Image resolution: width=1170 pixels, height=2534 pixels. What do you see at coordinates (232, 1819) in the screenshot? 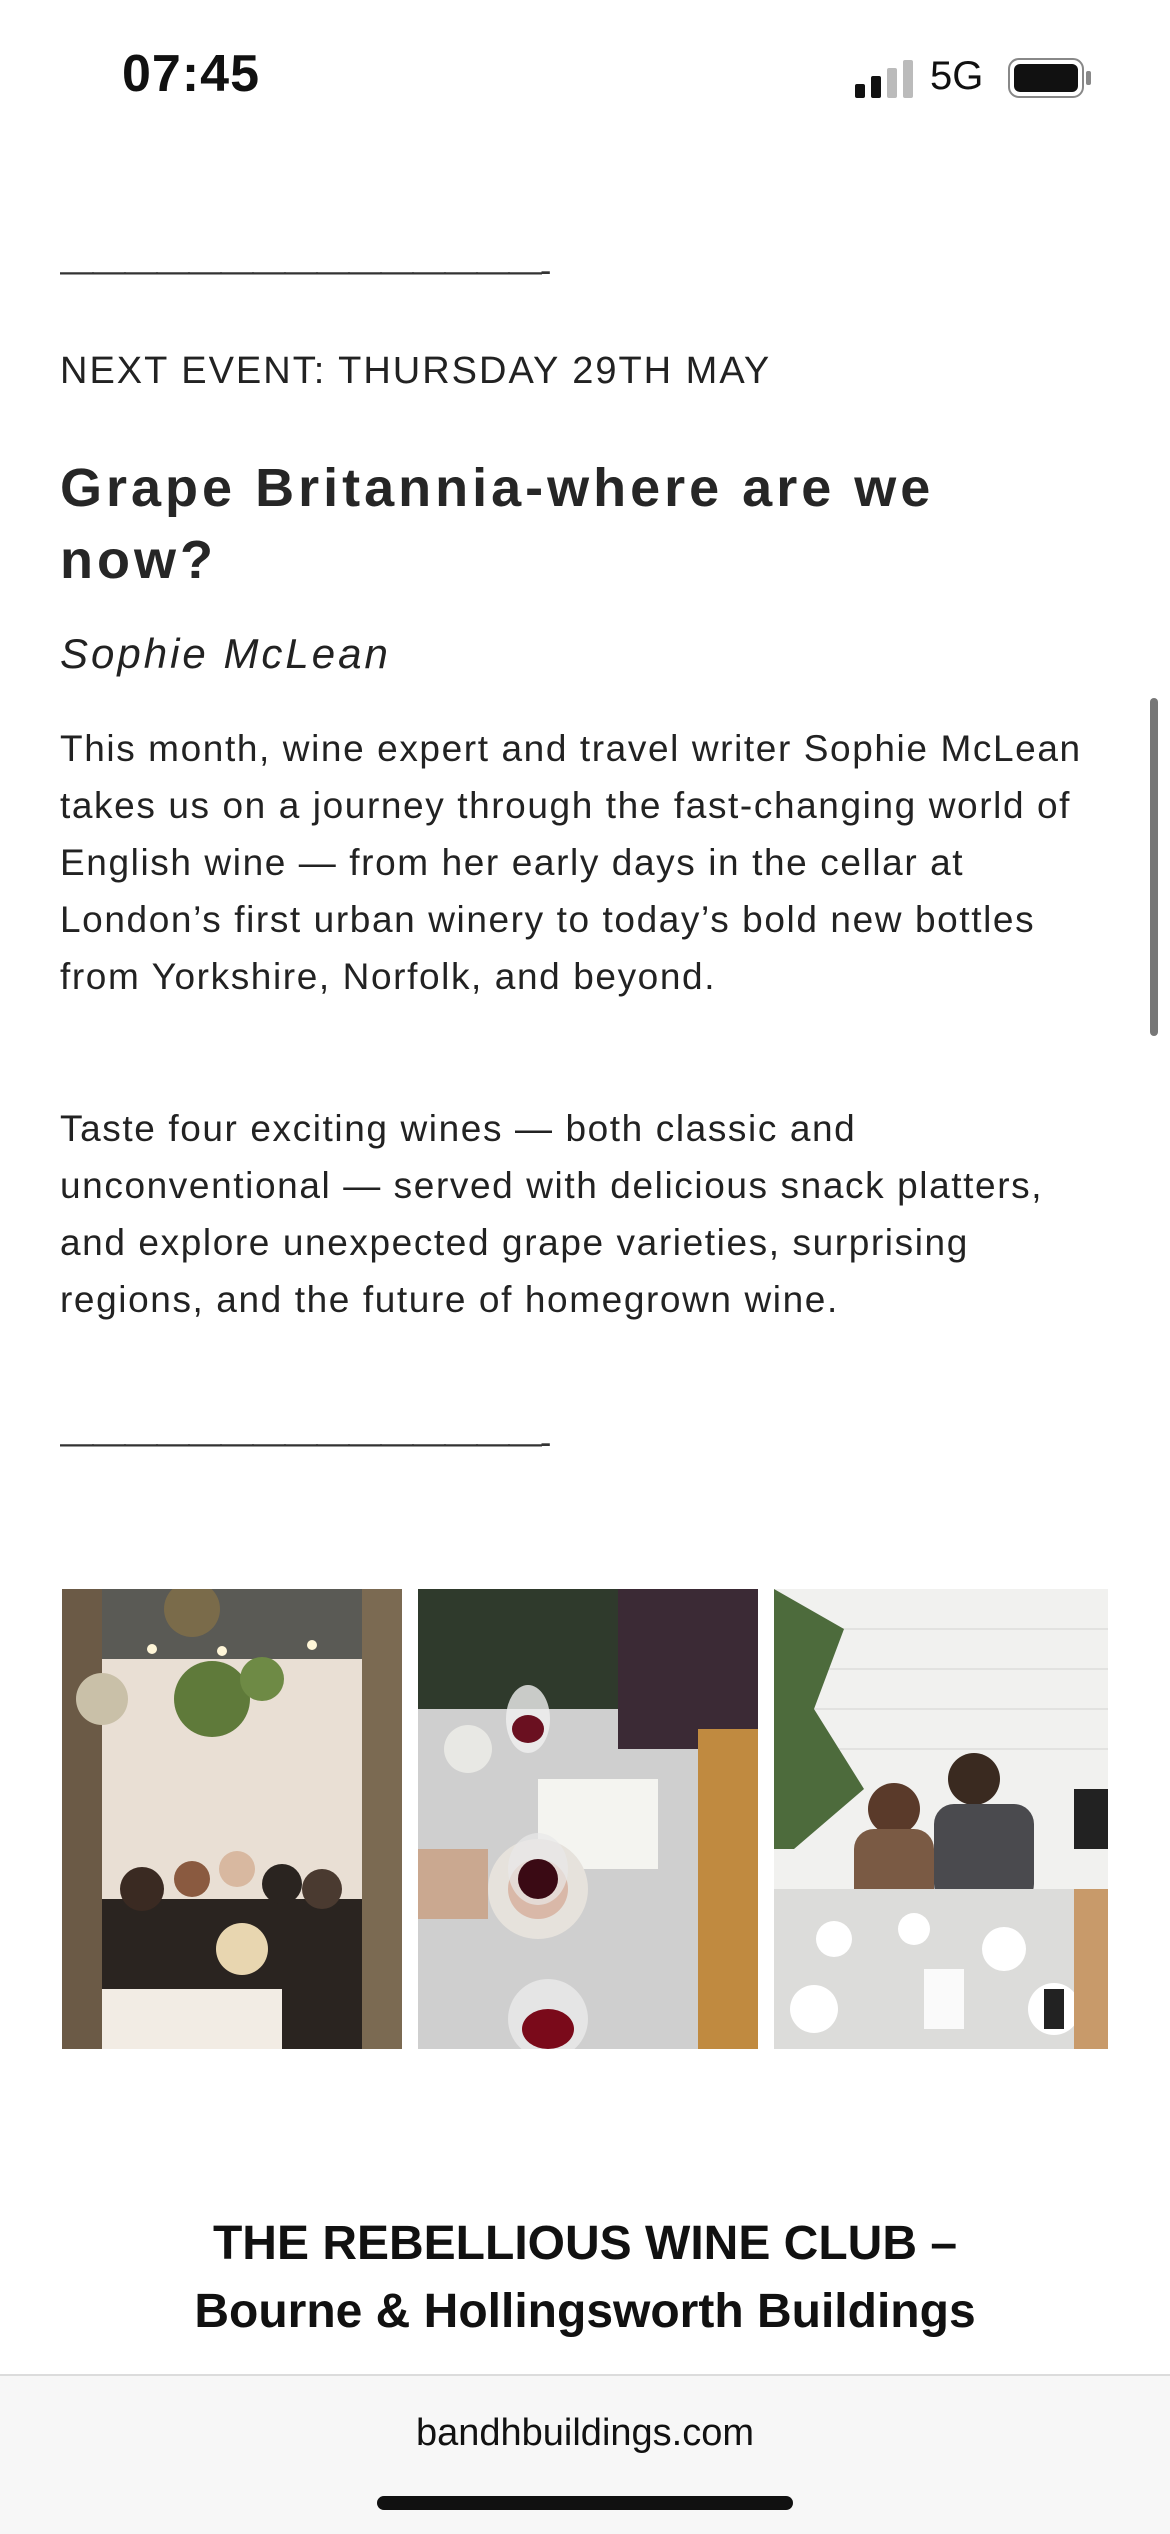
I see `group-dinner-photo` at bounding box center [232, 1819].